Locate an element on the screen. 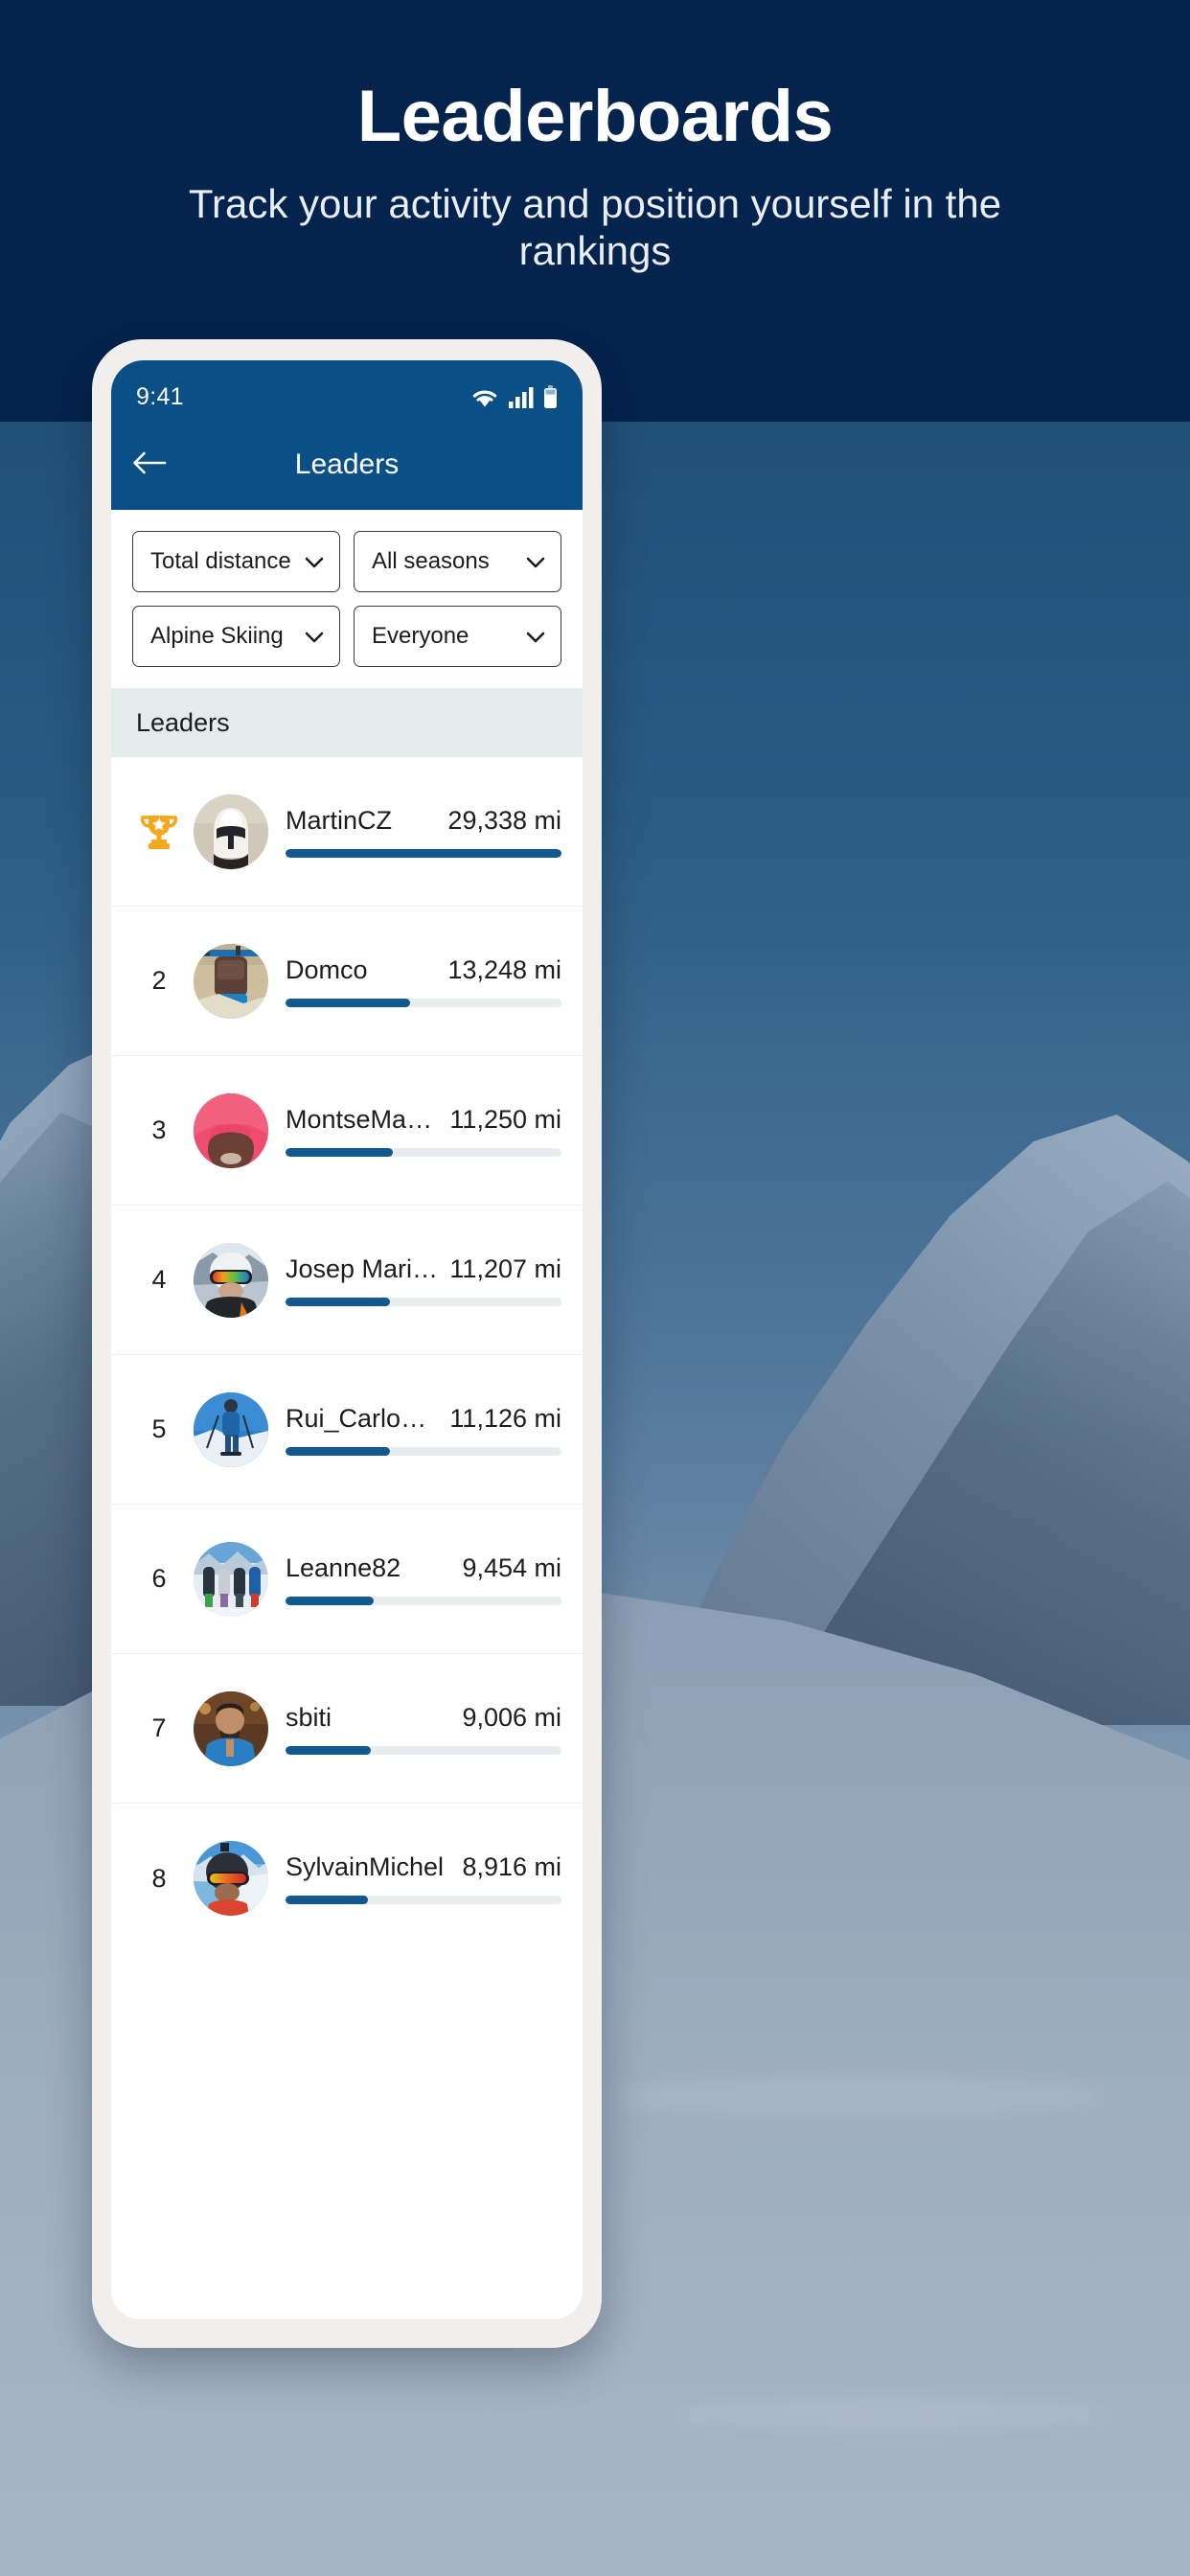  rank-number: 5 is located at coordinates (159, 1428).